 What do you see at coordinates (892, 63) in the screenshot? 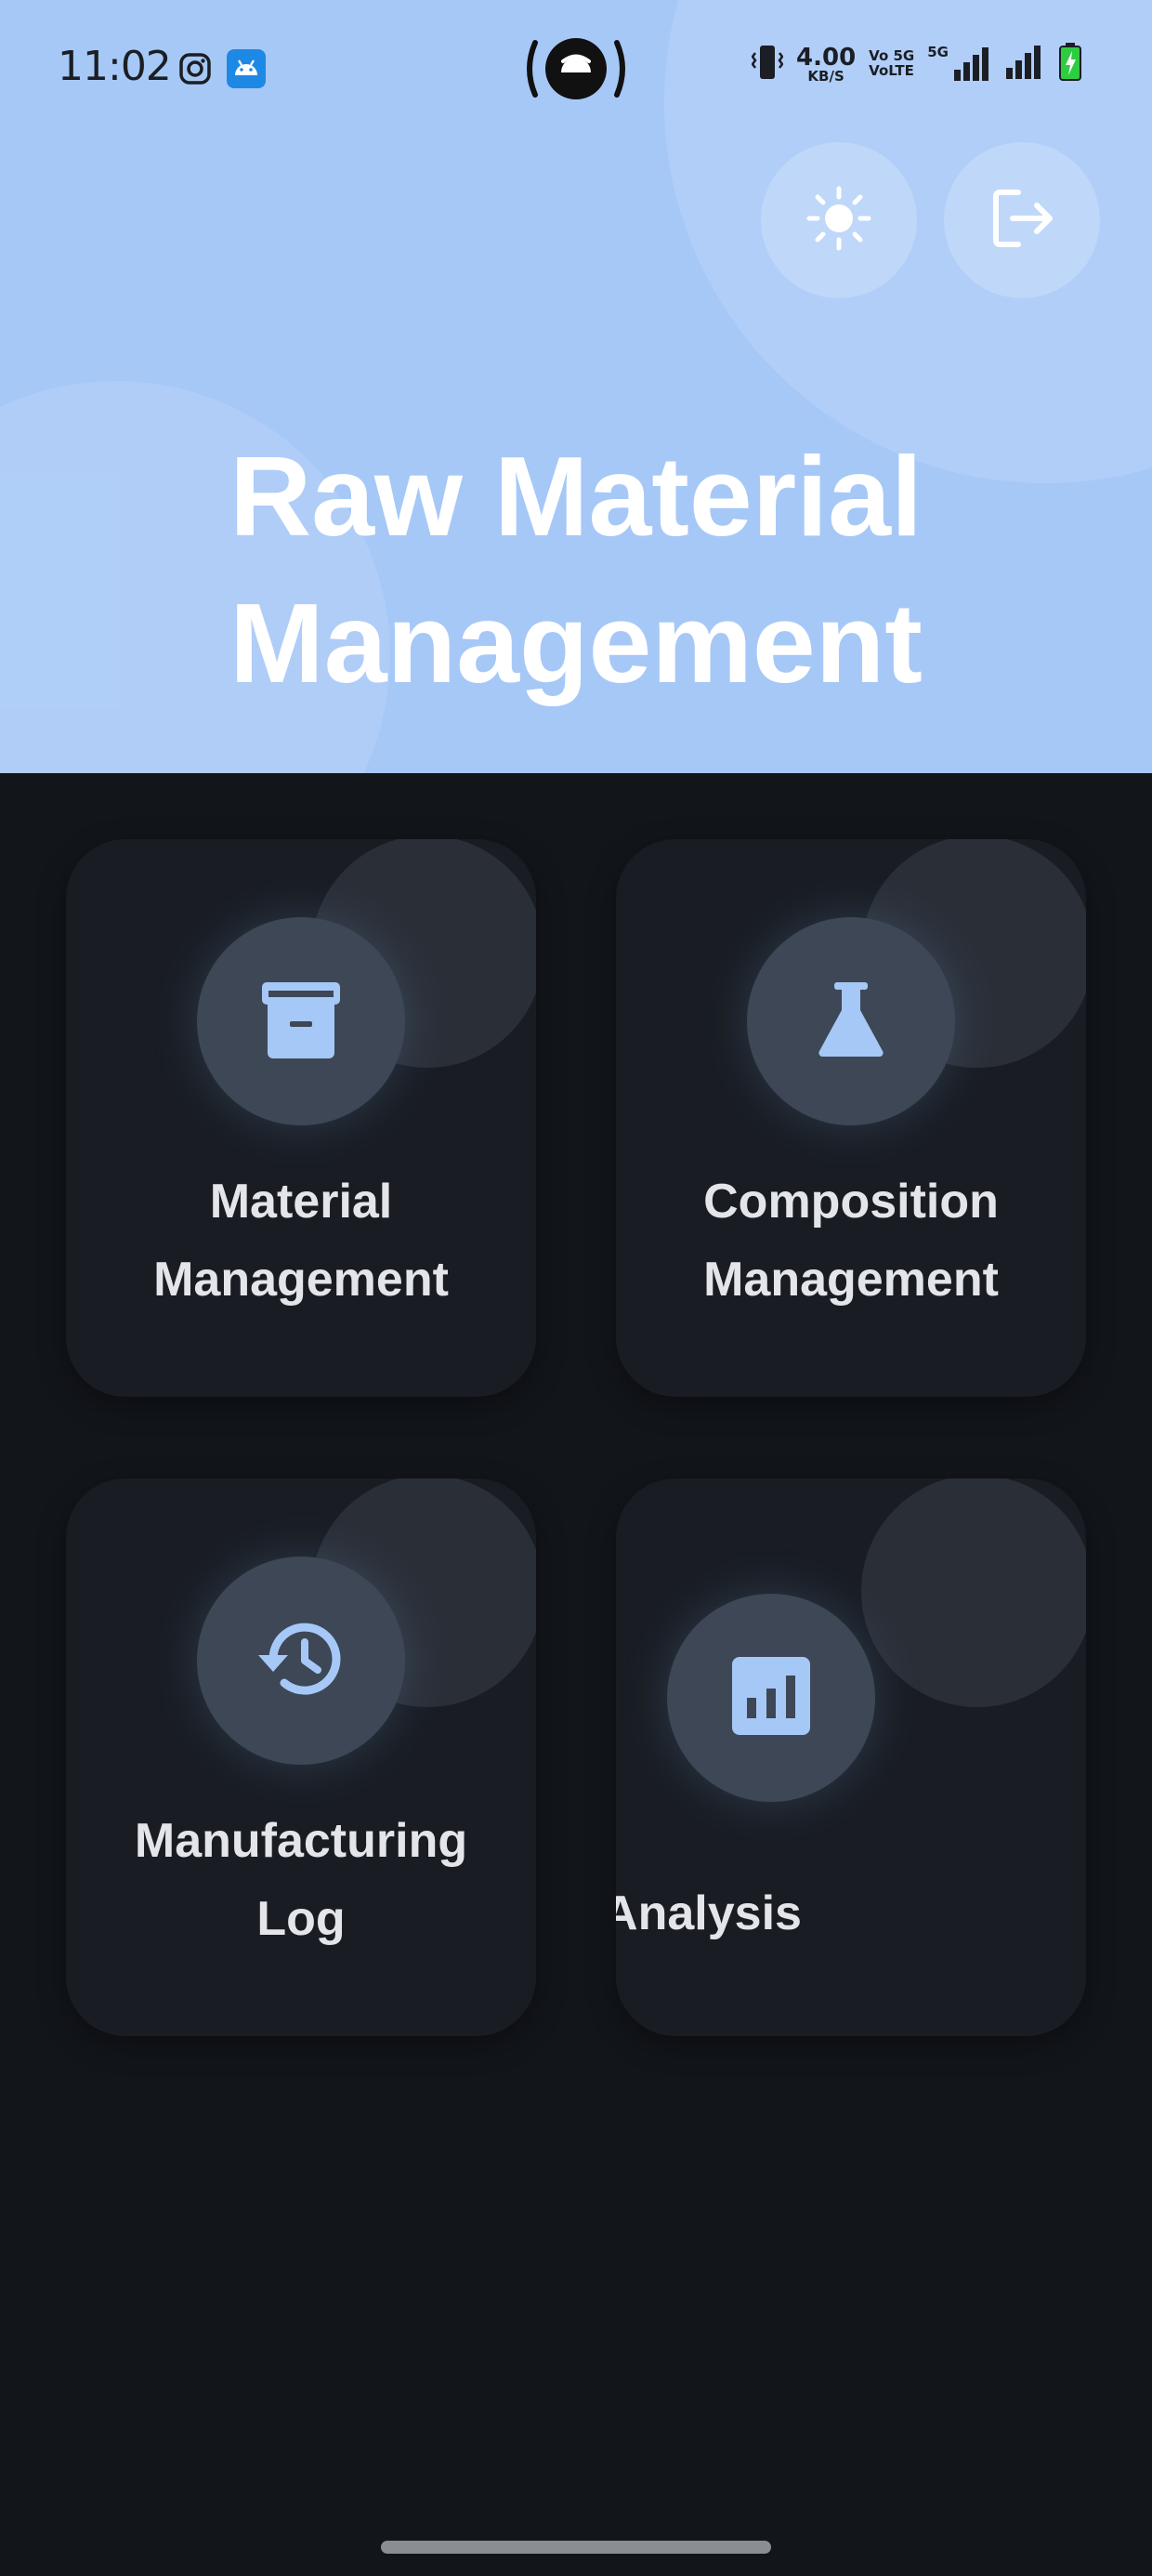
I see `volte-indicator: Vo 5G VoLTE` at bounding box center [892, 63].